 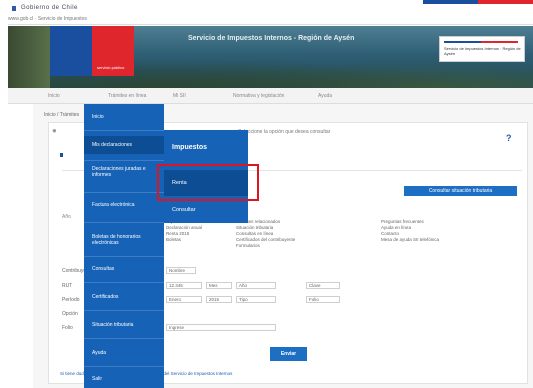 I want to click on text-field: Clave, so click(x=323, y=285).